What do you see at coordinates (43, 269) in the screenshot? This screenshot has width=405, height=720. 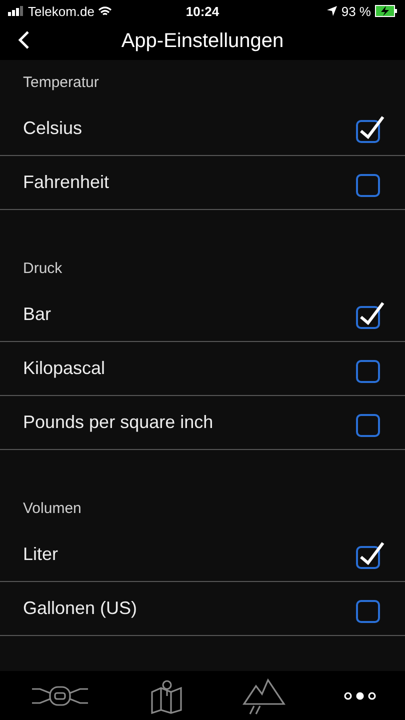 I see `section-header: Druck` at bounding box center [43, 269].